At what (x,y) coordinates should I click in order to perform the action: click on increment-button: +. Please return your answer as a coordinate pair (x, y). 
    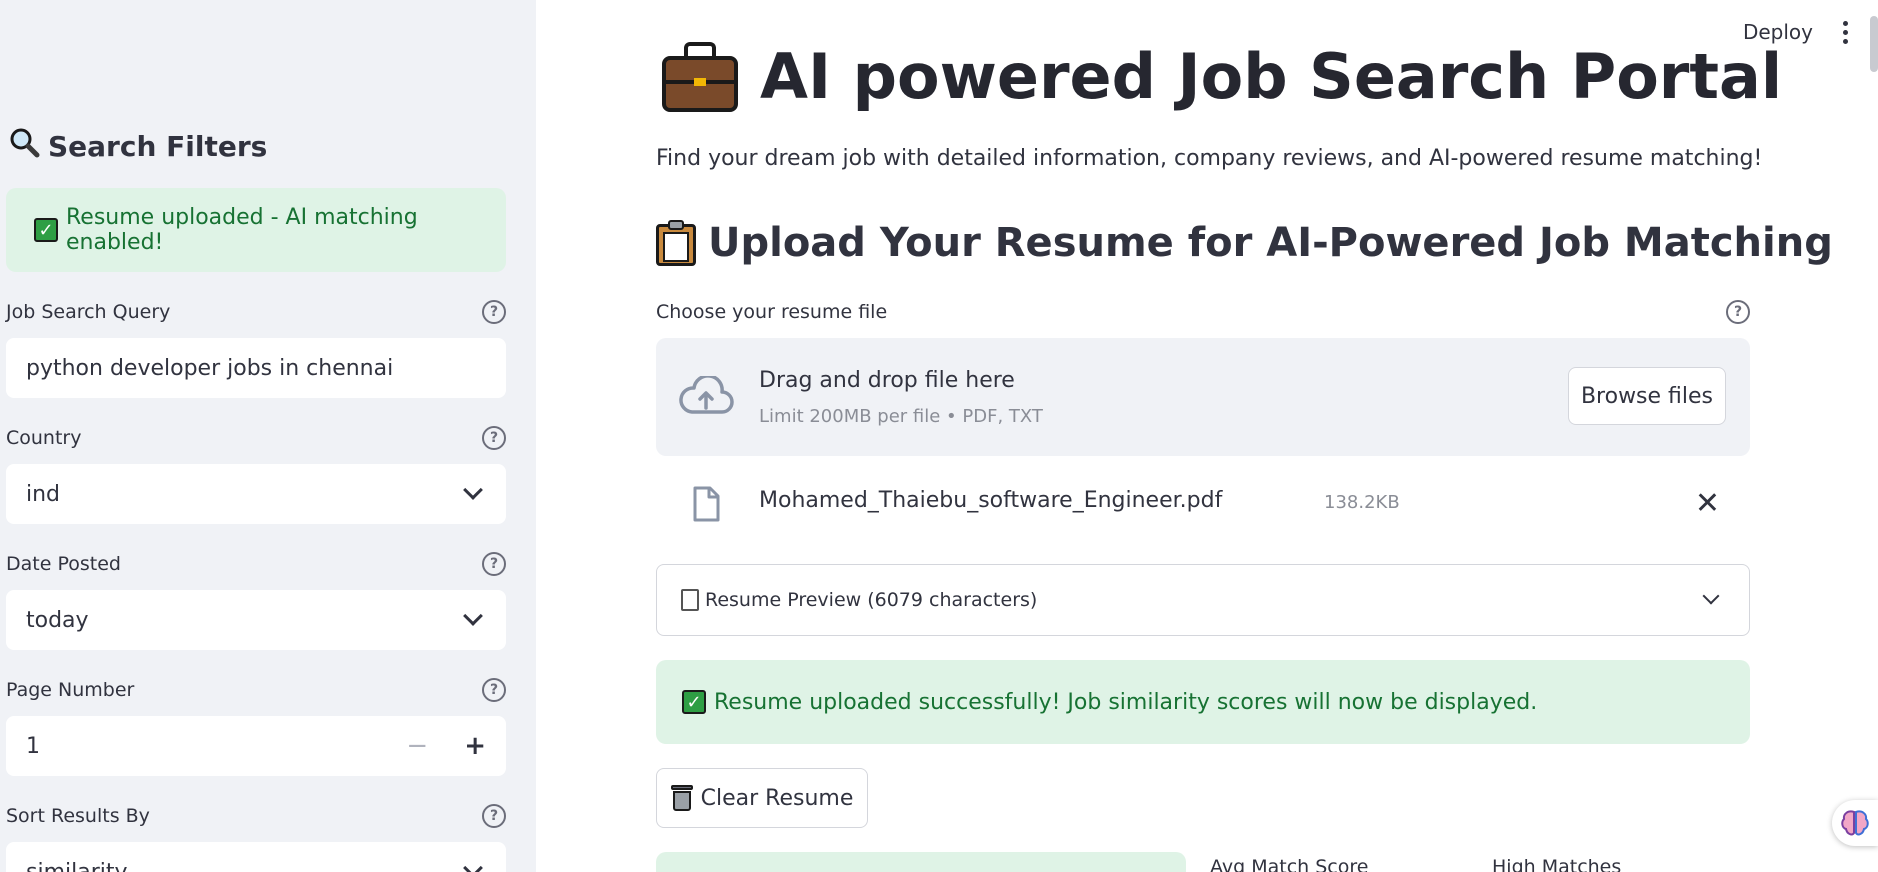
    Looking at the image, I should click on (475, 746).